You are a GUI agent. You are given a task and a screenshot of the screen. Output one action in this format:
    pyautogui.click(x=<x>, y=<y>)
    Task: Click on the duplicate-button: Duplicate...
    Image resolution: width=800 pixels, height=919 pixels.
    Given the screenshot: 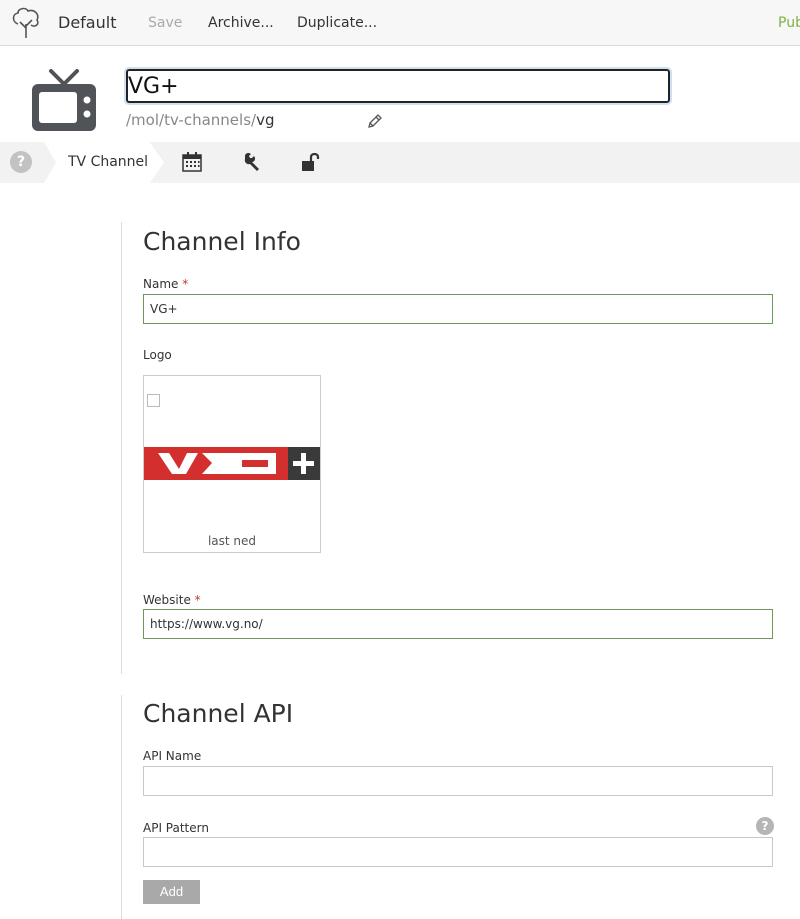 What is the action you would take?
    pyautogui.click(x=337, y=23)
    